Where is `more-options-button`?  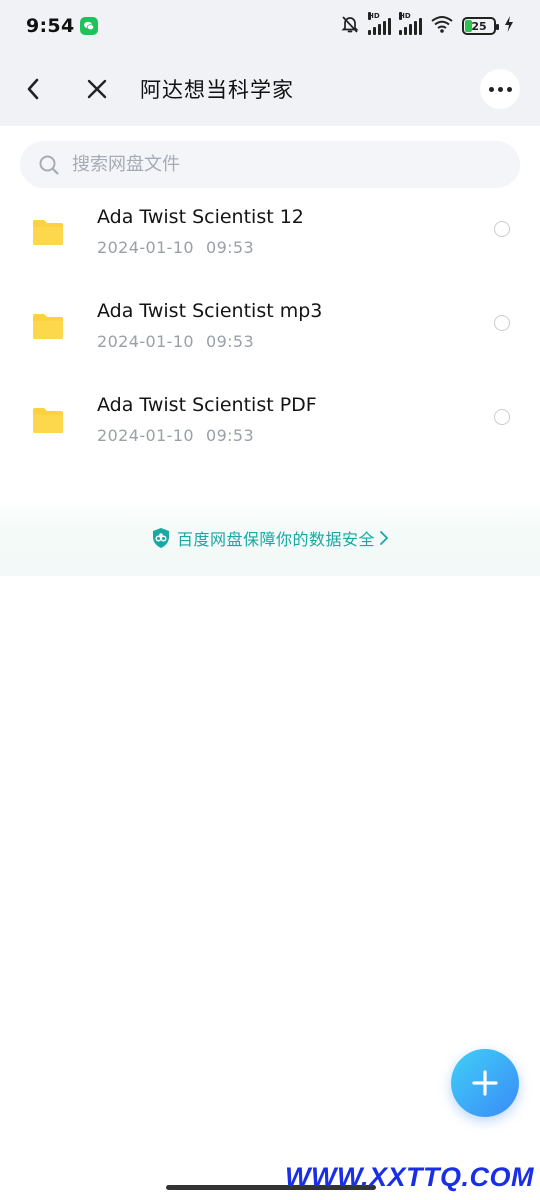
more-options-button is located at coordinates (500, 89).